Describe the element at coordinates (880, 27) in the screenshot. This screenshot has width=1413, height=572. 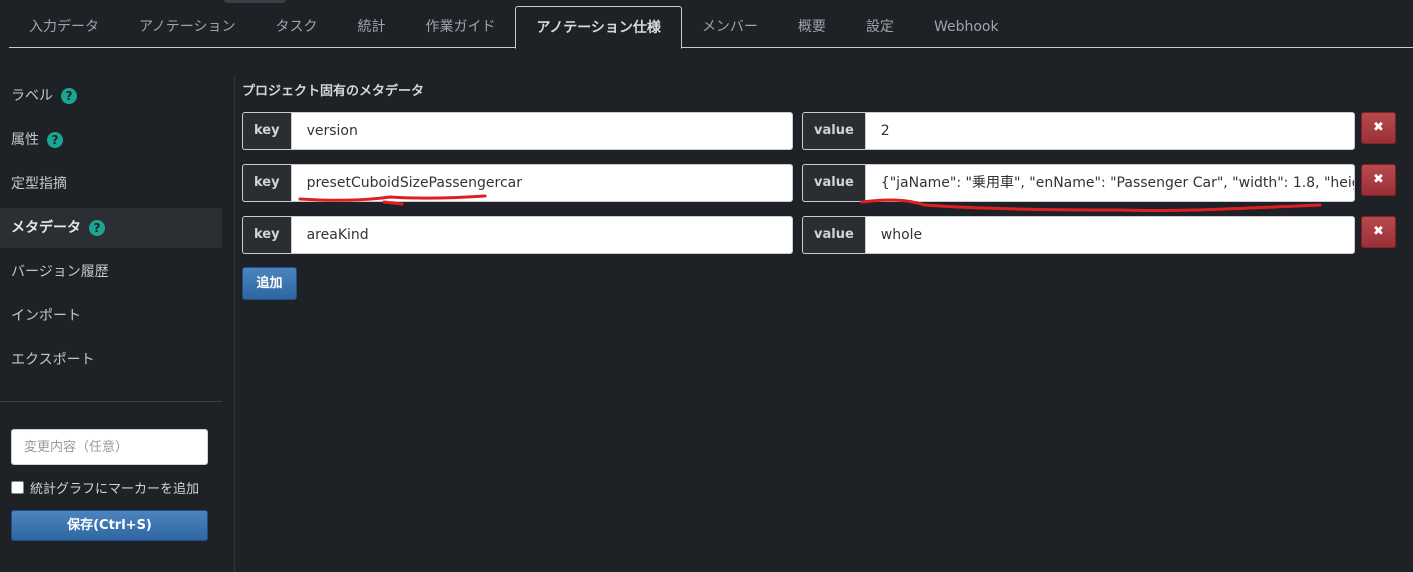
I see `tab-settings: 設定` at that location.